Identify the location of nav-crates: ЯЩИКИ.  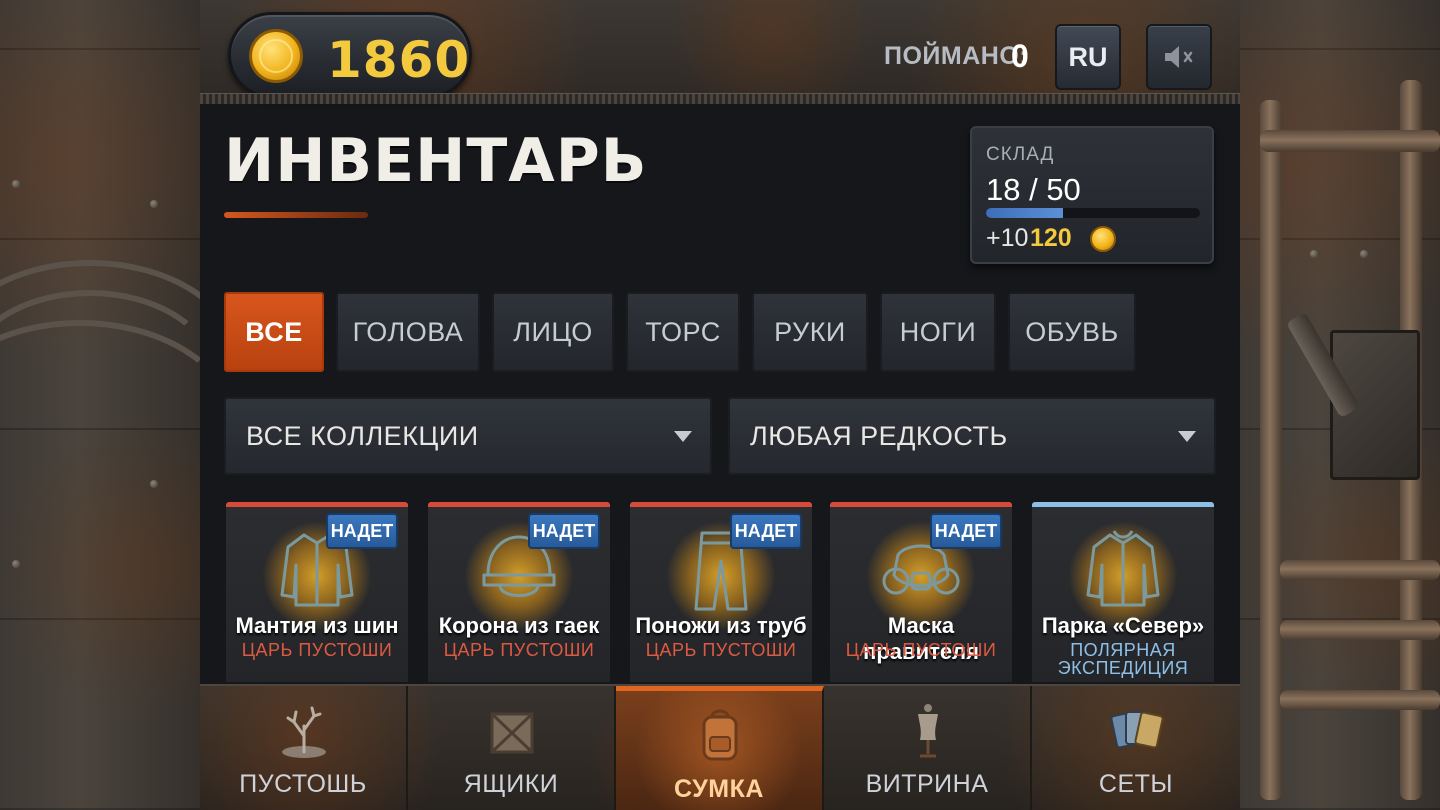
(512, 748).